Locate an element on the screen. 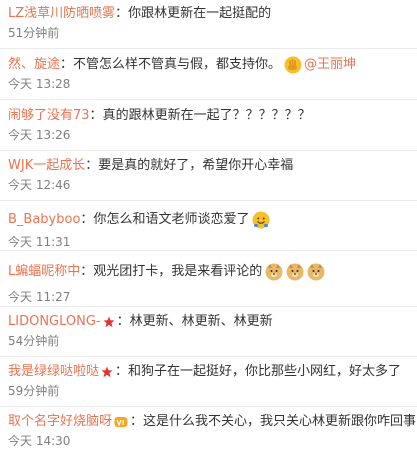 The image size is (417, 455). comment-line: L蝙蝠昵称中 ： 观光团打卡，我是来看评论的 is located at coordinates (166, 272).